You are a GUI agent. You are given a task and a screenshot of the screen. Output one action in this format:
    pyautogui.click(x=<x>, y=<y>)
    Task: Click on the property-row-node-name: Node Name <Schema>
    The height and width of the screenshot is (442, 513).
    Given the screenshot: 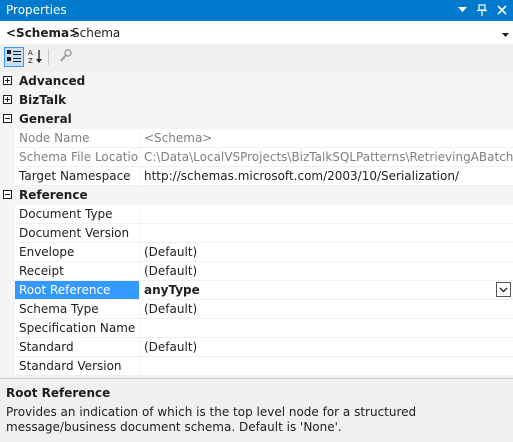 What is the action you would take?
    pyautogui.click(x=256, y=138)
    